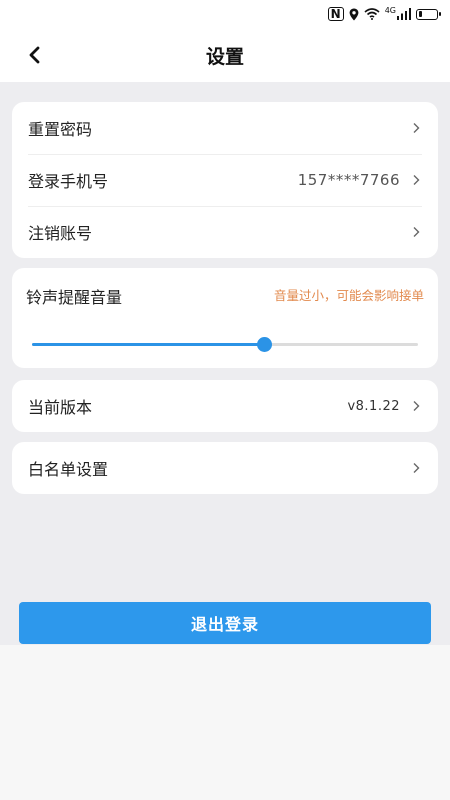 Image resolution: width=450 pixels, height=800 pixels. I want to click on current-version-row: 当前版本 v8.1.22, so click(225, 406).